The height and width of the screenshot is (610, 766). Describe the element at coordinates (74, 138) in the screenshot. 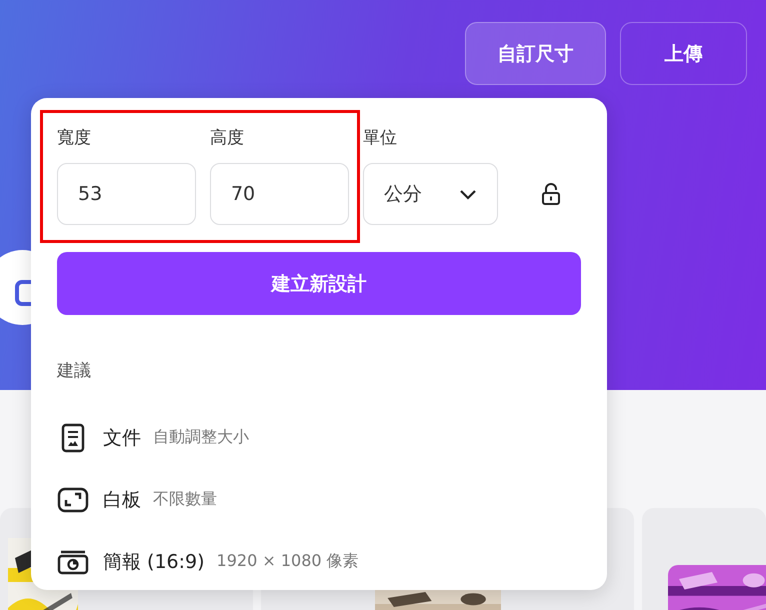

I see `width-label: 寬度` at that location.